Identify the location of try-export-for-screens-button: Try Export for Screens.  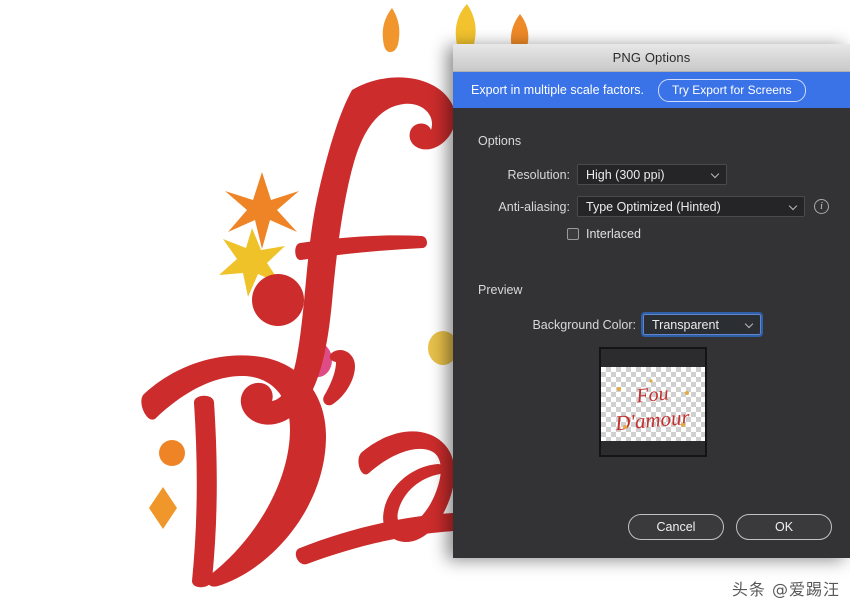
(732, 90).